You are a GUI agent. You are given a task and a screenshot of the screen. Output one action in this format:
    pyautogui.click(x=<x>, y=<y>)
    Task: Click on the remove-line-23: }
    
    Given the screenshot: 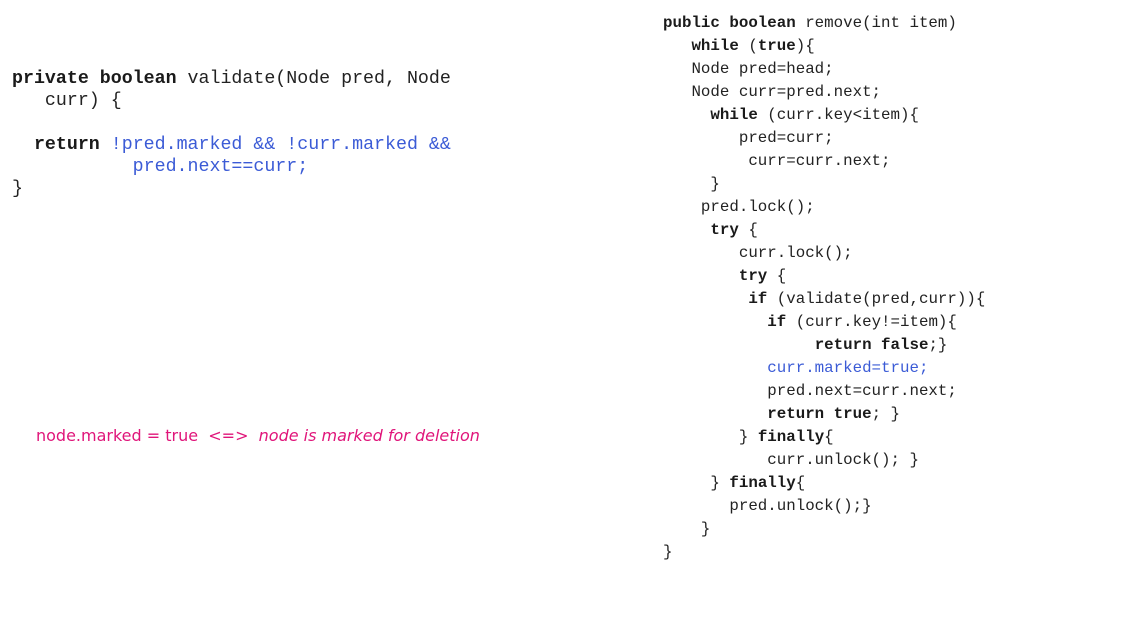 What is the action you would take?
    pyautogui.click(x=824, y=529)
    